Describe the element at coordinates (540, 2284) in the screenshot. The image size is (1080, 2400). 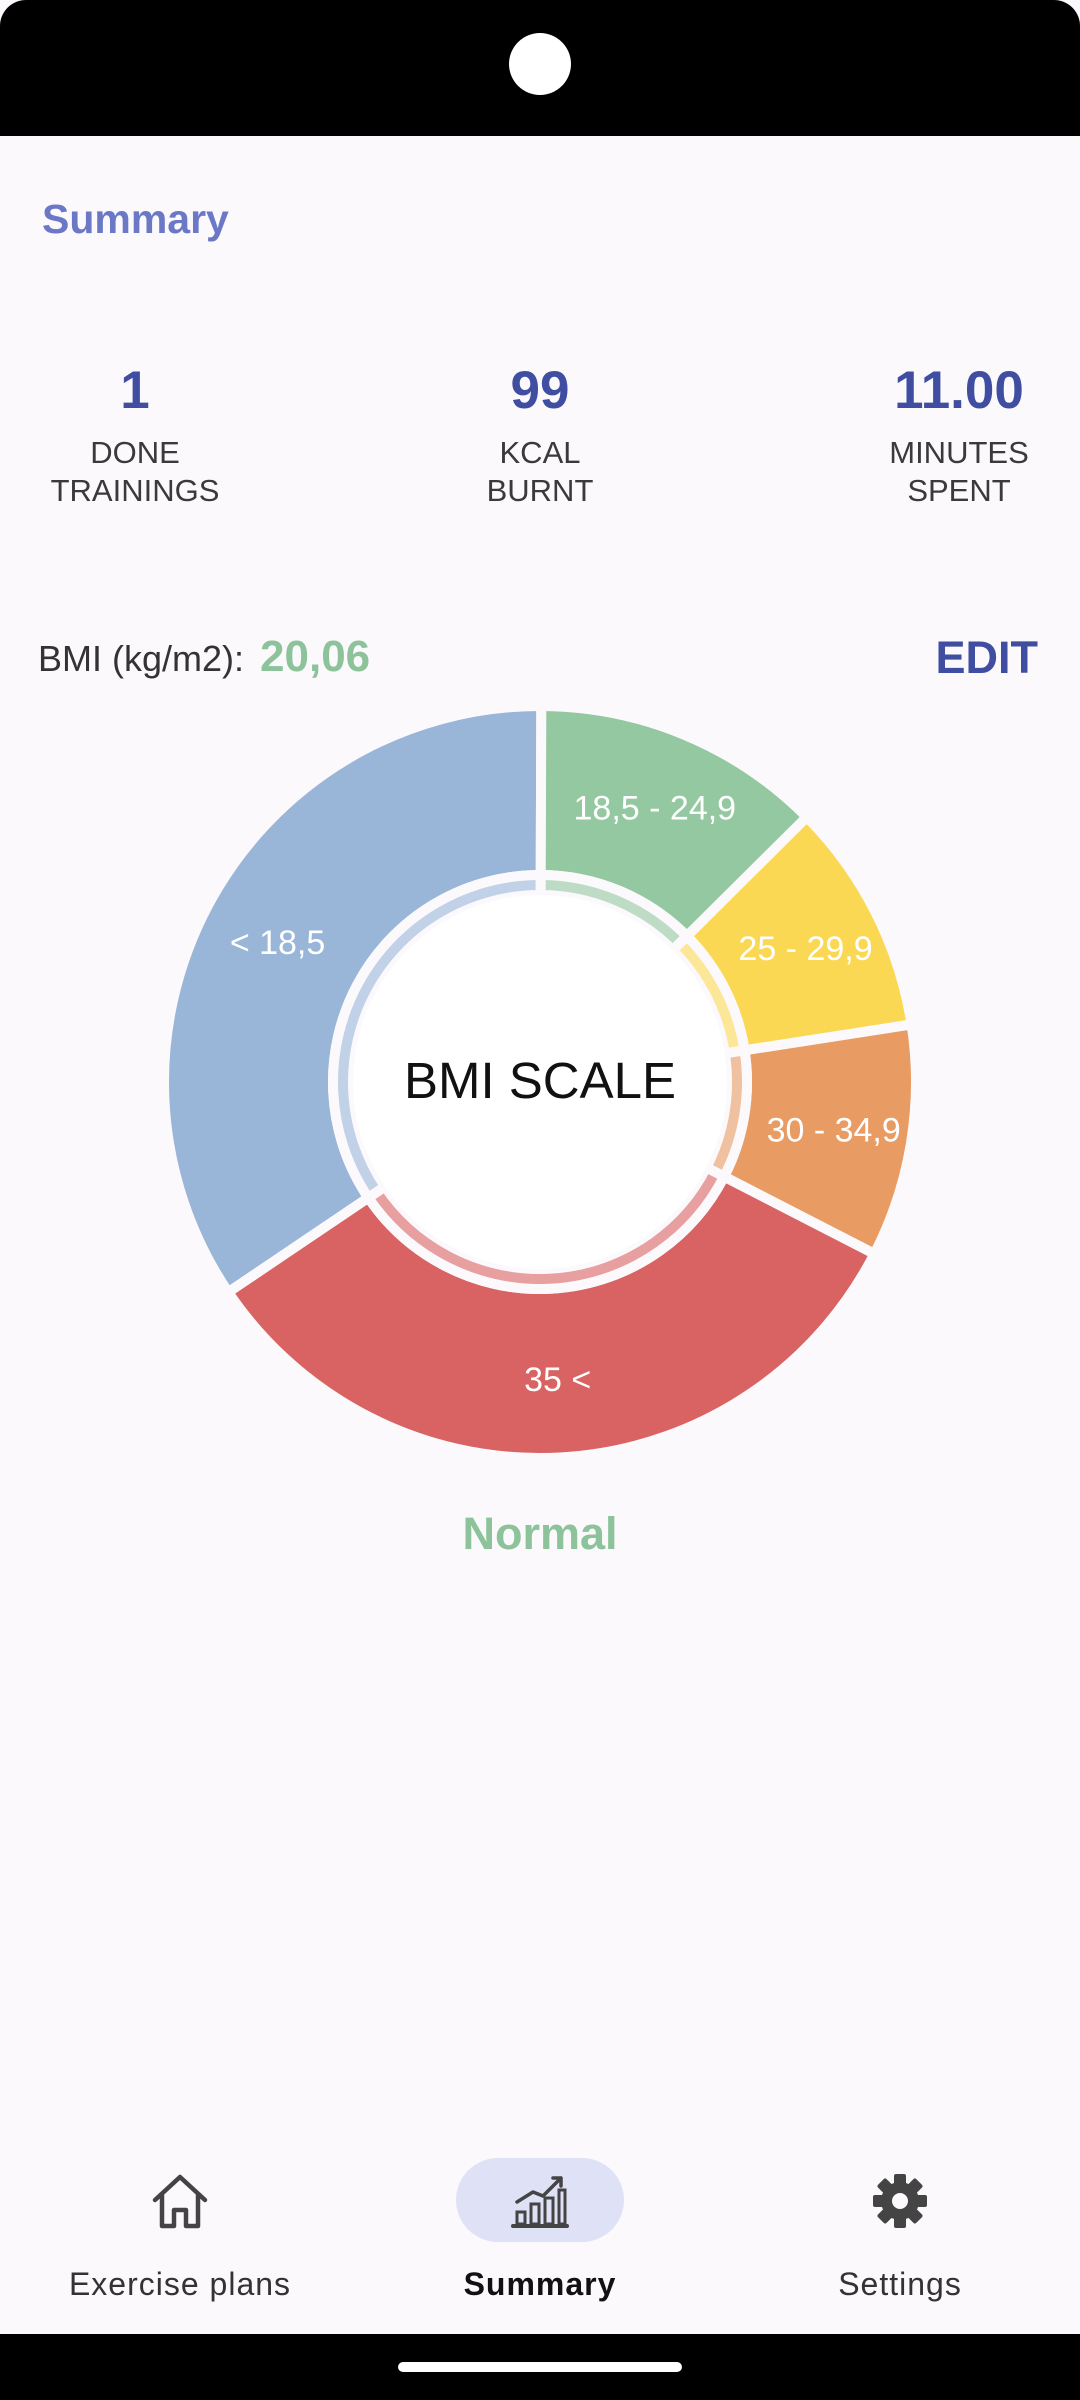
I see `nav-label: Summary` at that location.